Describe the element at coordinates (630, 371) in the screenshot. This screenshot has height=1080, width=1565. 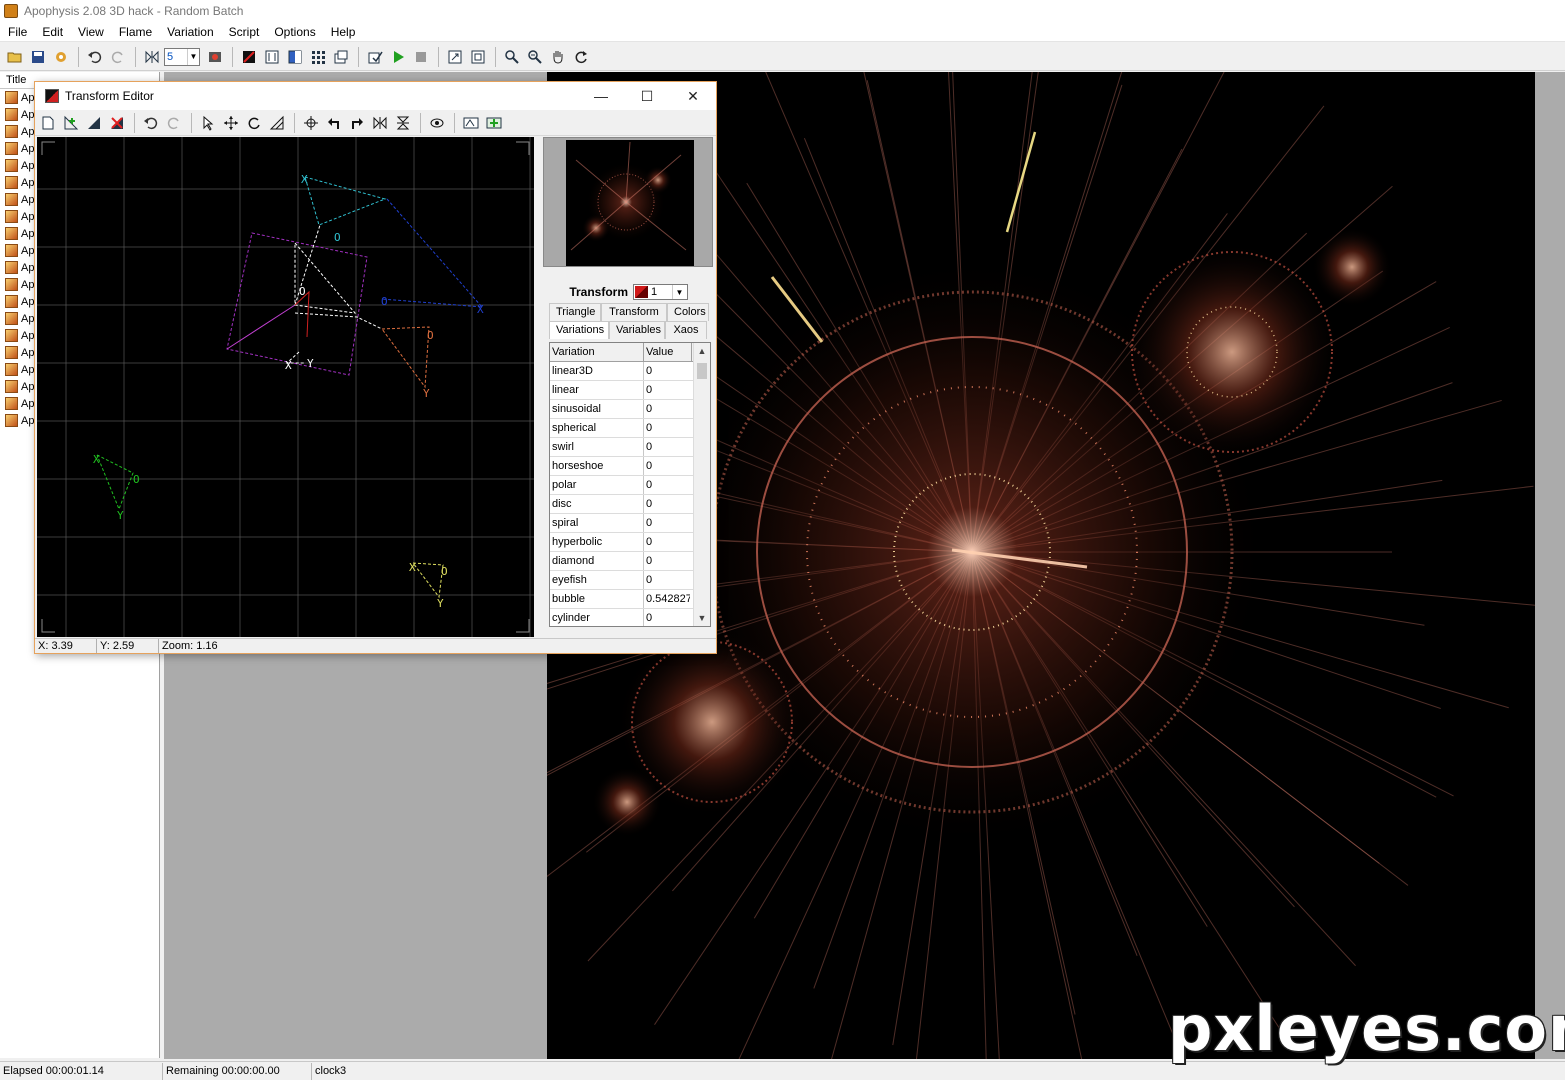
I see `table-row: linear3D 0` at that location.